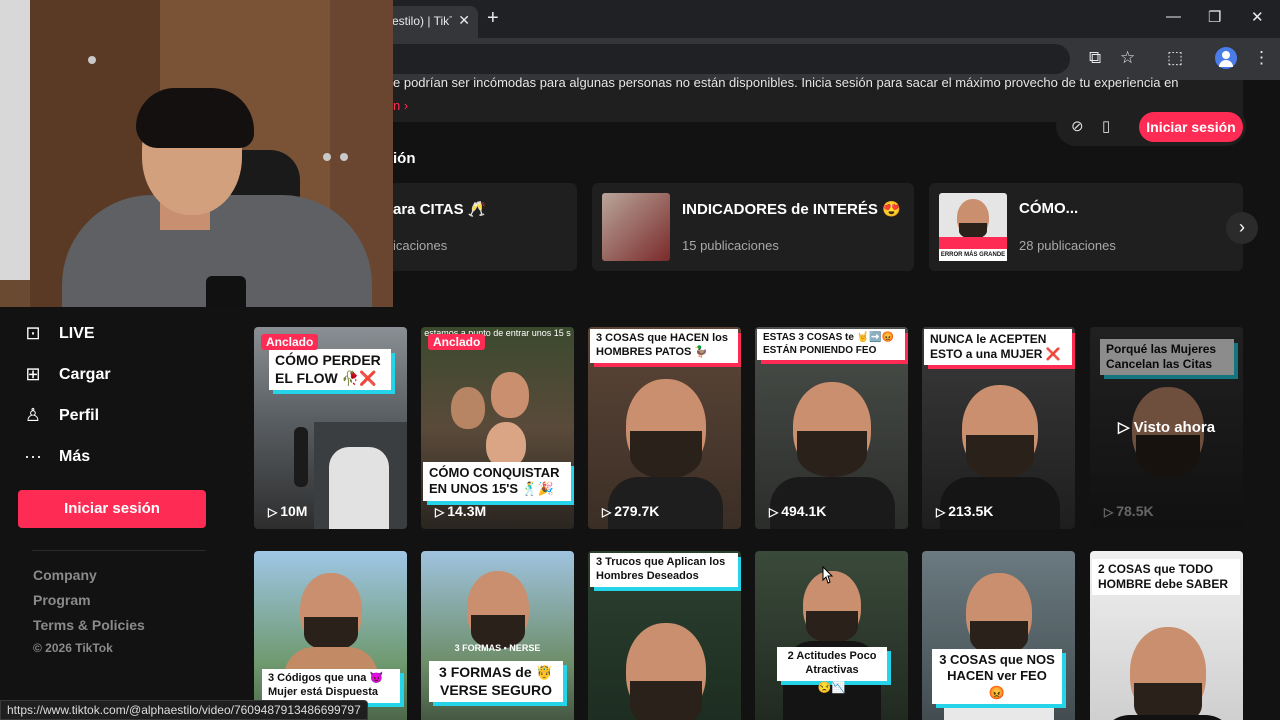 Image resolution: width=1280 pixels, height=720 pixels. What do you see at coordinates (85, 374) in the screenshot?
I see `sidebar-item-label: Cargar` at bounding box center [85, 374].